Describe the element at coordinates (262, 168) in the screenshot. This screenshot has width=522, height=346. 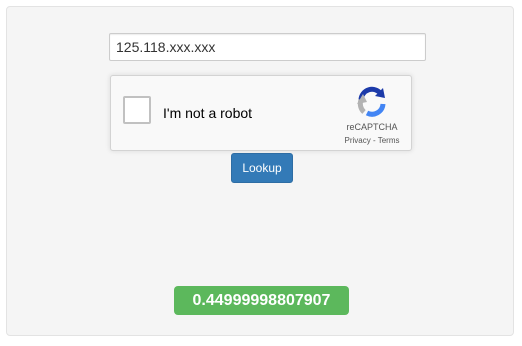
I see `lookup-button: Lookup` at that location.